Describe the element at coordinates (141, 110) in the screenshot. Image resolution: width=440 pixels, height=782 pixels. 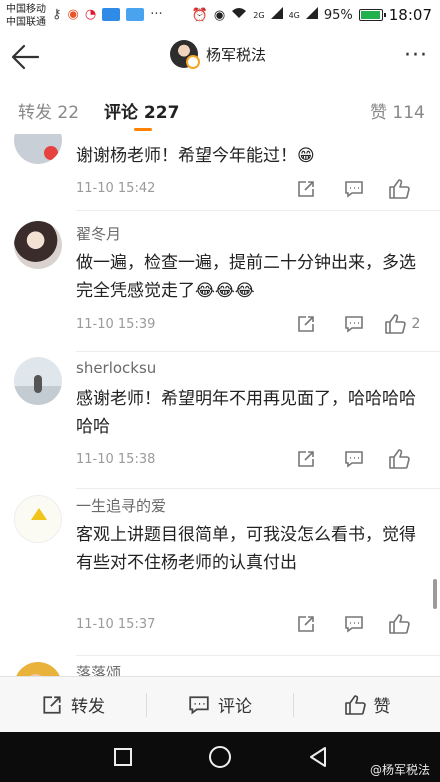
I see `tab-comments: 评论 227` at that location.